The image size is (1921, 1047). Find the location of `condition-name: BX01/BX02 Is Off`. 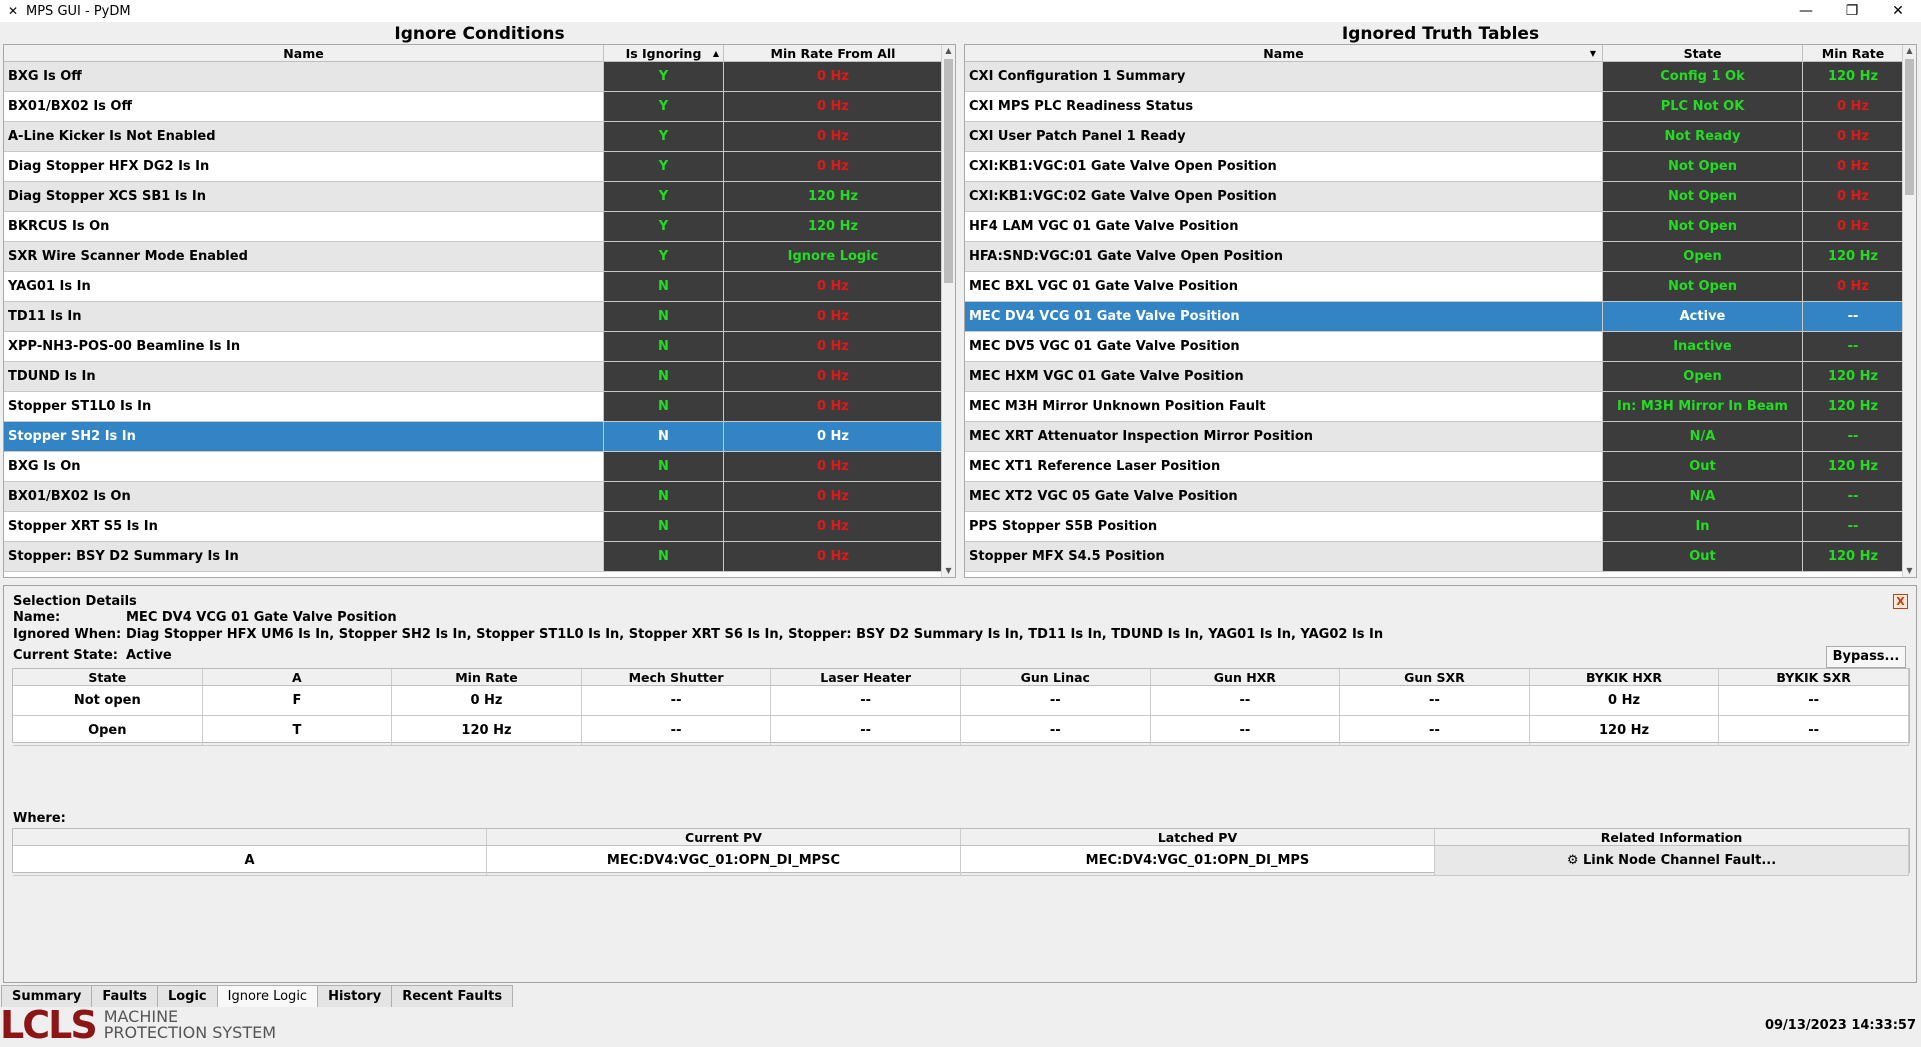

condition-name: BX01/BX02 Is Off is located at coordinates (304, 106).